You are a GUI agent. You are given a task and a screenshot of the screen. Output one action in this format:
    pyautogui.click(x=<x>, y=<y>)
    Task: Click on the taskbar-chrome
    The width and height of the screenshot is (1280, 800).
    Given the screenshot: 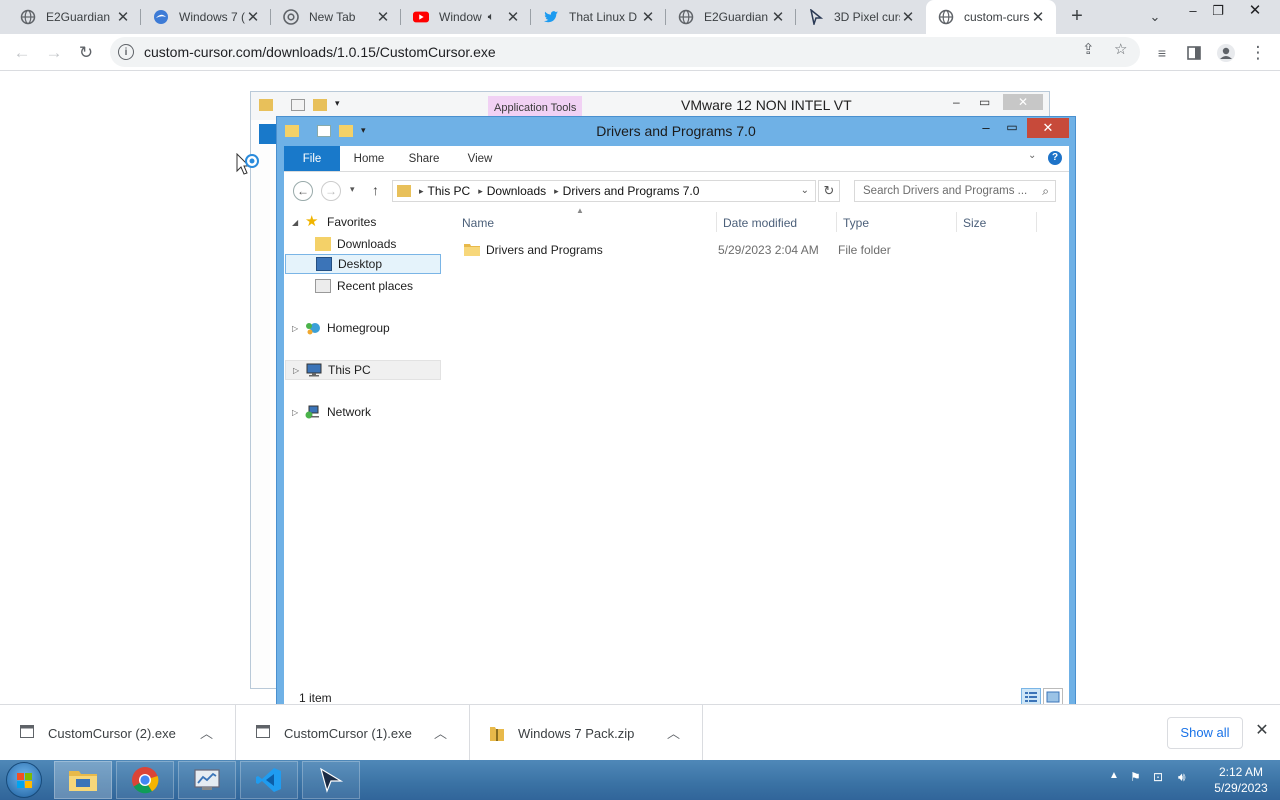 What is the action you would take?
    pyautogui.click(x=145, y=780)
    